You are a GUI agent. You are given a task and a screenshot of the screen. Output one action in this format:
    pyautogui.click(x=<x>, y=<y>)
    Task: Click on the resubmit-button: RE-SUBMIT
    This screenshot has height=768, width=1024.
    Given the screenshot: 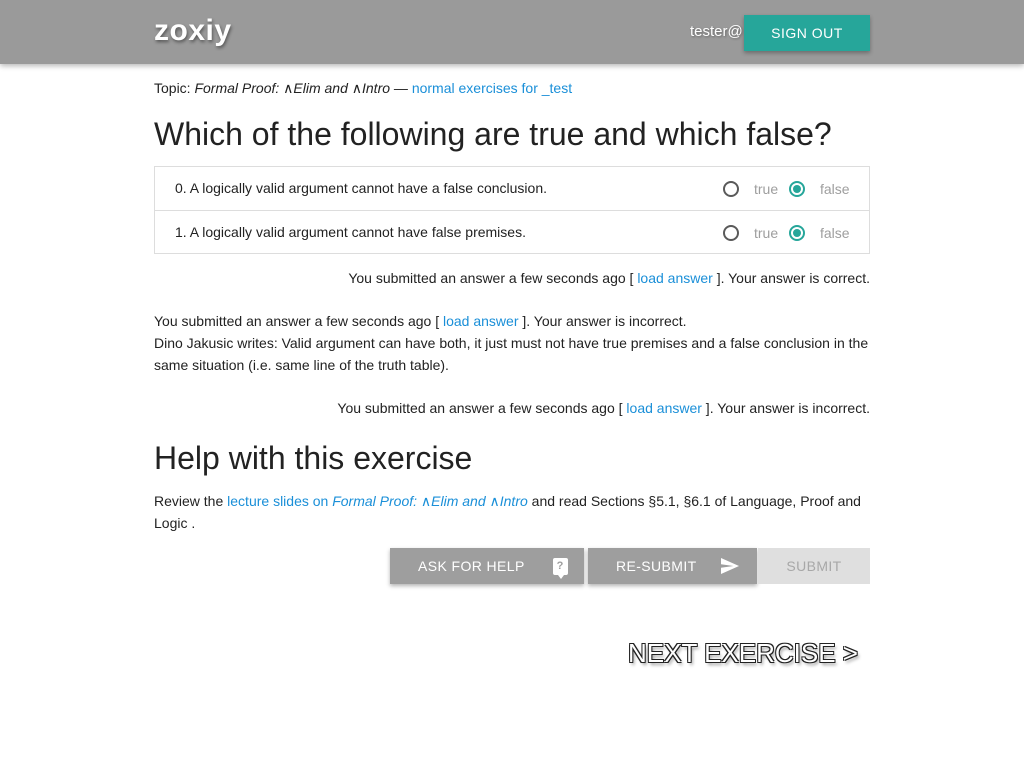 What is the action you would take?
    pyautogui.click(x=672, y=566)
    